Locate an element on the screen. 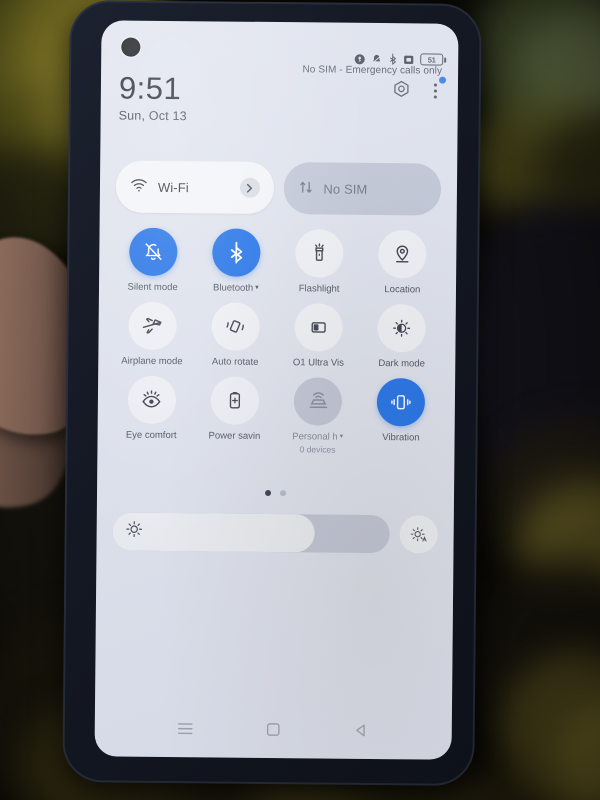 The image size is (600, 800). tile-label: Personal h is located at coordinates (315, 437).